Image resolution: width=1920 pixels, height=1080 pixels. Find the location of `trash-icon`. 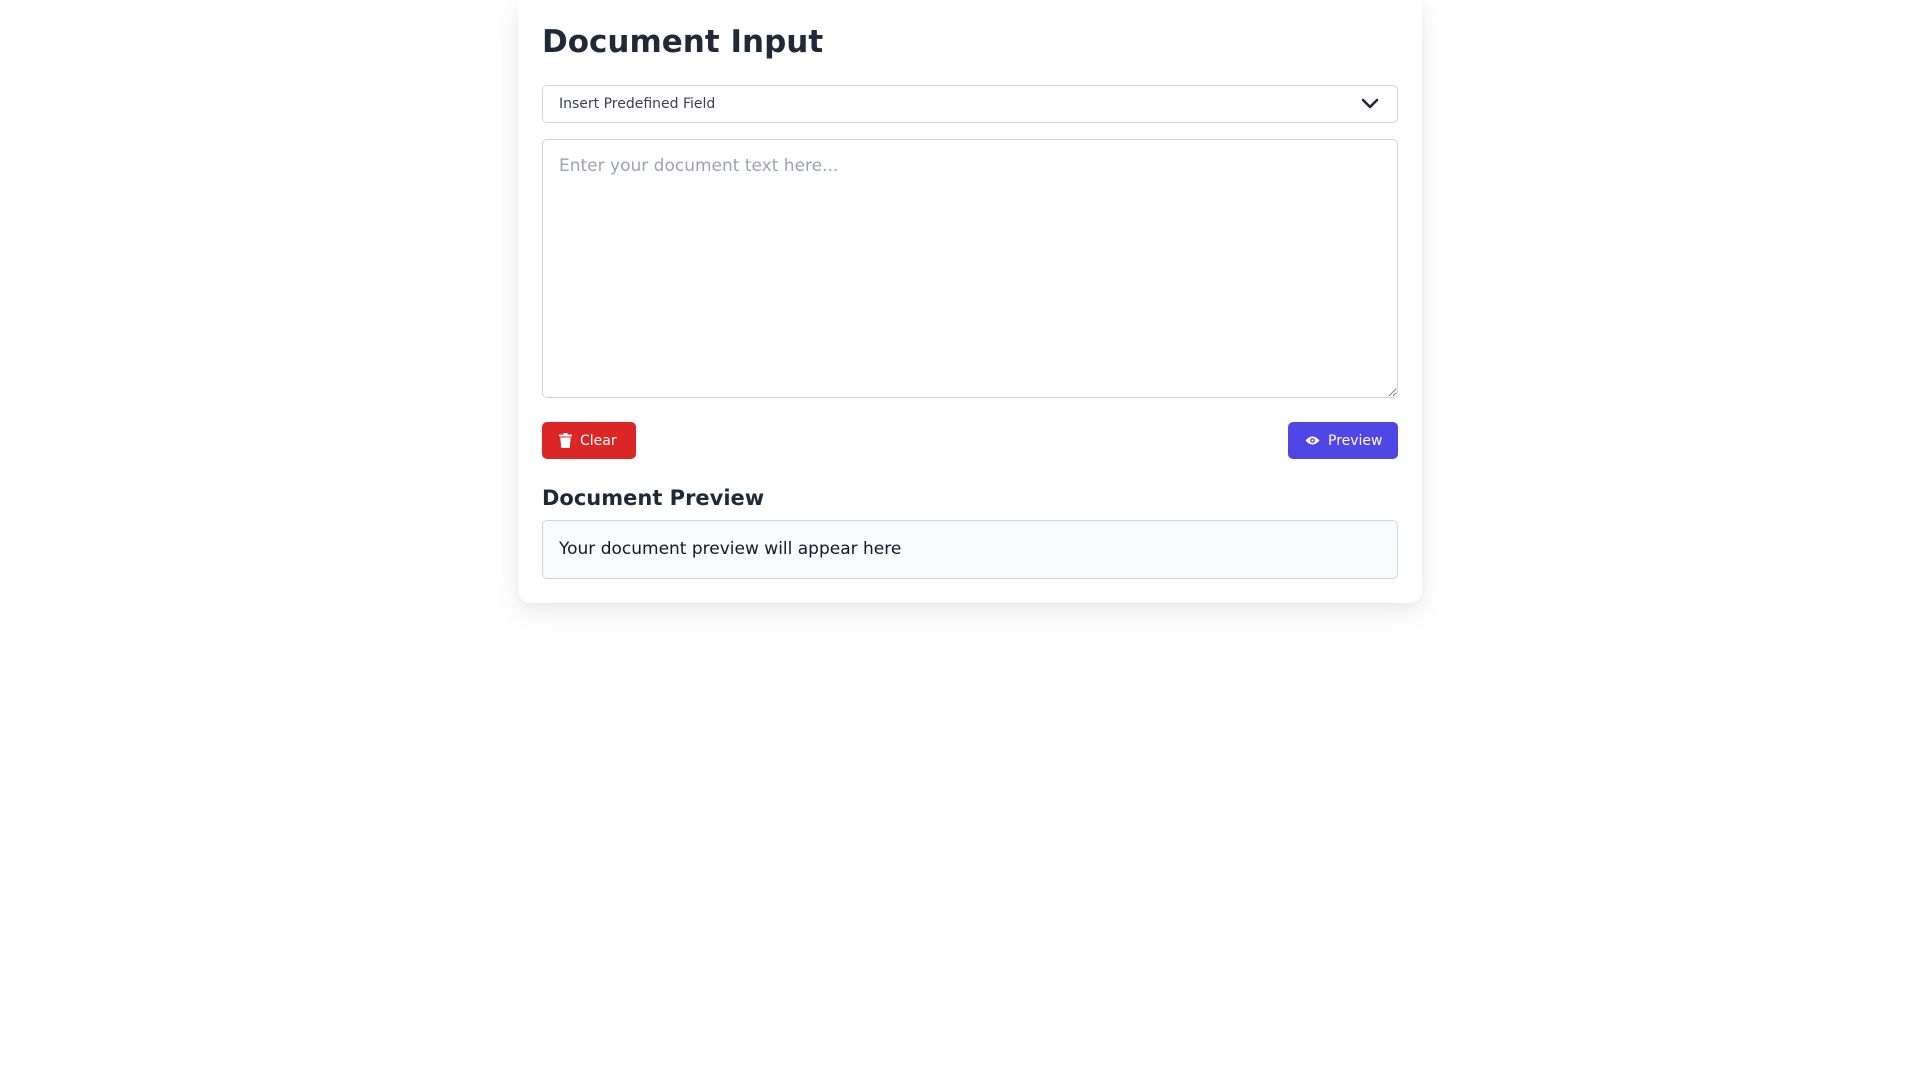

trash-icon is located at coordinates (565, 440).